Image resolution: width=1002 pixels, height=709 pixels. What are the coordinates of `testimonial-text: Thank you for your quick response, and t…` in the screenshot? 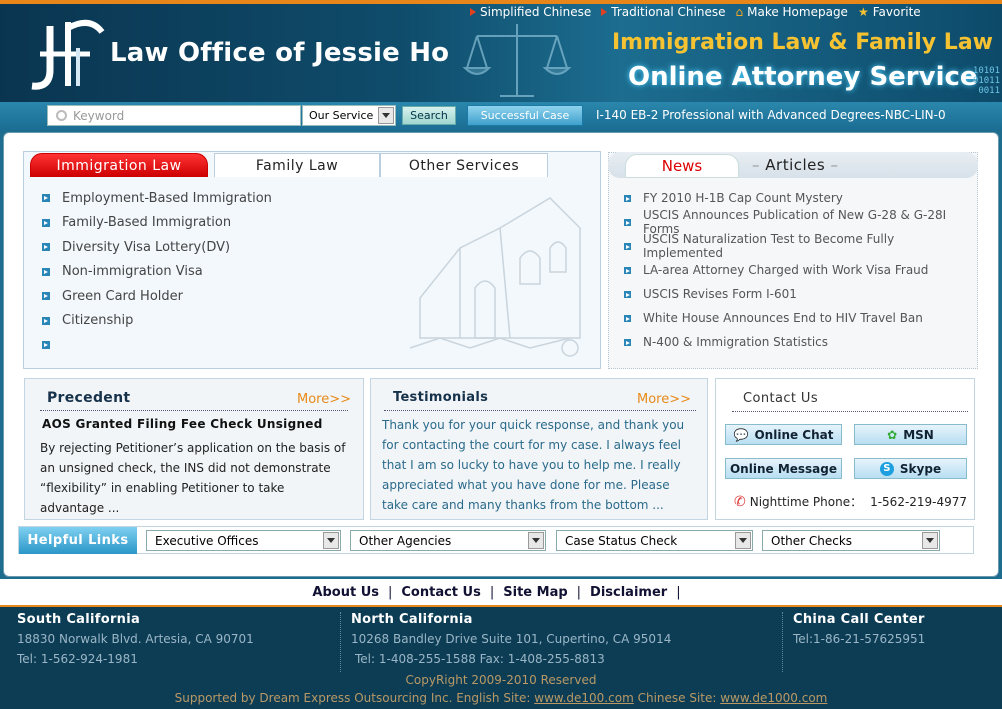 It's located at (533, 465).